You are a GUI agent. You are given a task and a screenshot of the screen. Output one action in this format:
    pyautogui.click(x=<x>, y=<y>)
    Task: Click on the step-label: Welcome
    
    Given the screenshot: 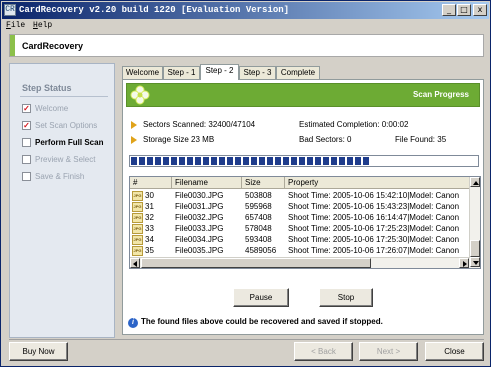 What is the action you would take?
    pyautogui.click(x=52, y=108)
    